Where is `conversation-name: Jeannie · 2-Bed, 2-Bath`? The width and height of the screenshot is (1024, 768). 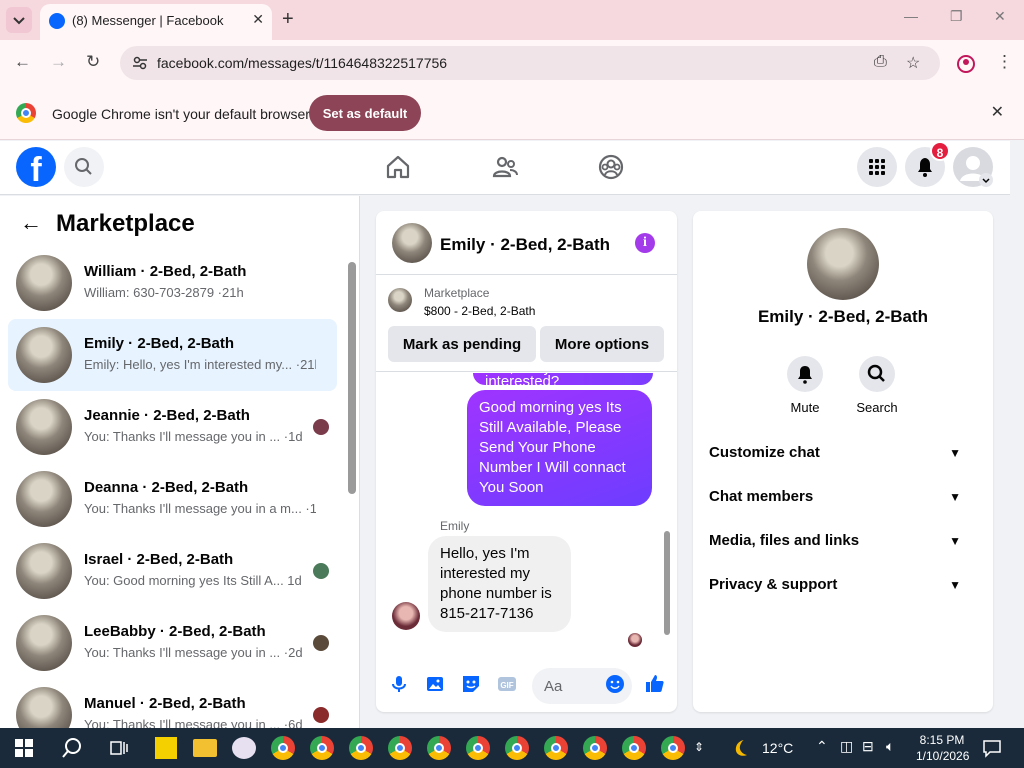 conversation-name: Jeannie · 2-Bed, 2-Bath is located at coordinates (167, 415).